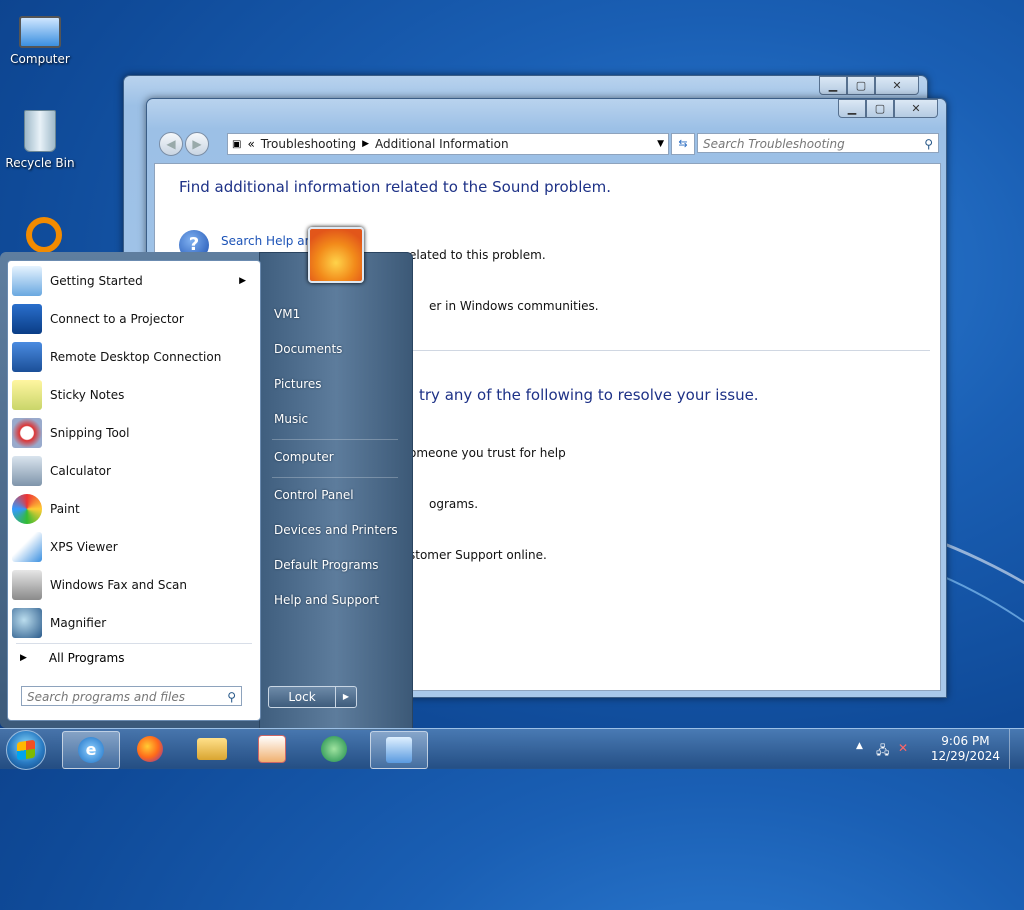 The width and height of the screenshot is (1024, 910). I want to click on divider, so click(335, 477).